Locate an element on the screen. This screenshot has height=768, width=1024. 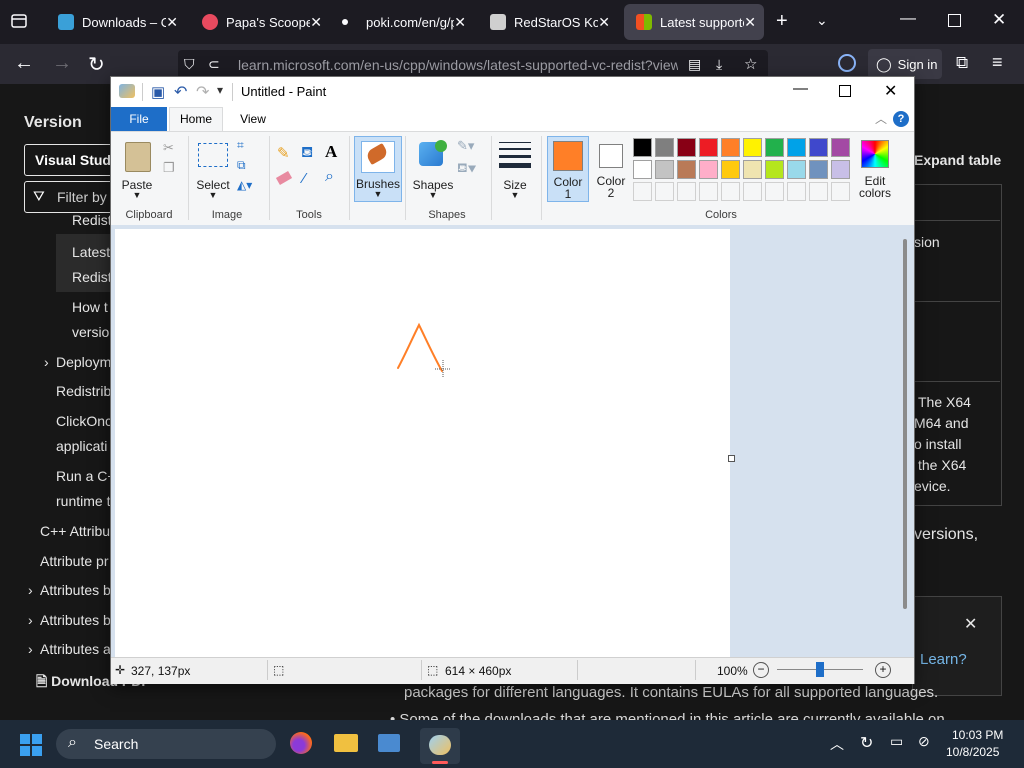
learn-link: Learn? is located at coordinates (943, 659).